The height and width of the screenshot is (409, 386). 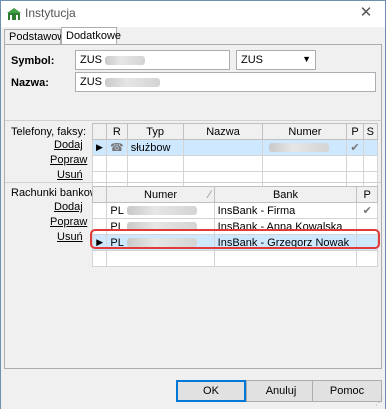 What do you see at coordinates (14, 14) in the screenshot?
I see `institution-icon` at bounding box center [14, 14].